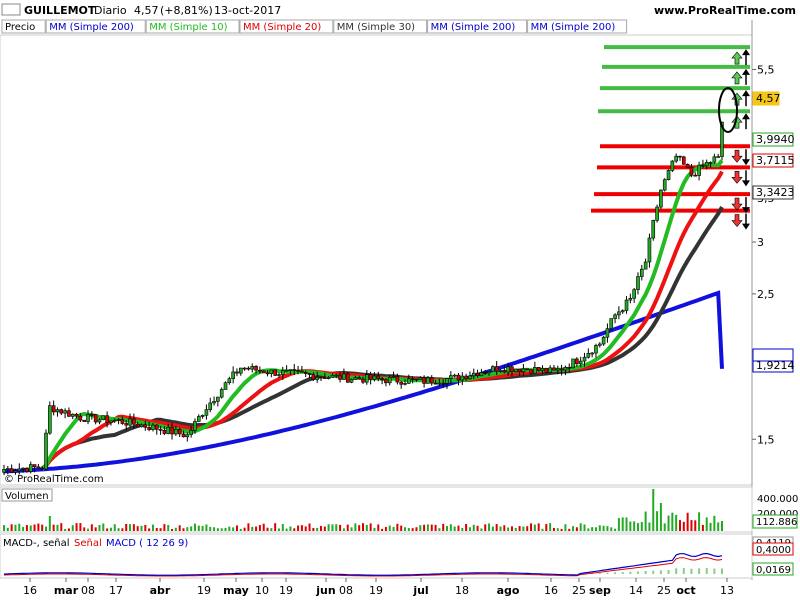 This screenshot has height=600, width=800. I want to click on x-tick-label-12: jul, so click(420, 590).